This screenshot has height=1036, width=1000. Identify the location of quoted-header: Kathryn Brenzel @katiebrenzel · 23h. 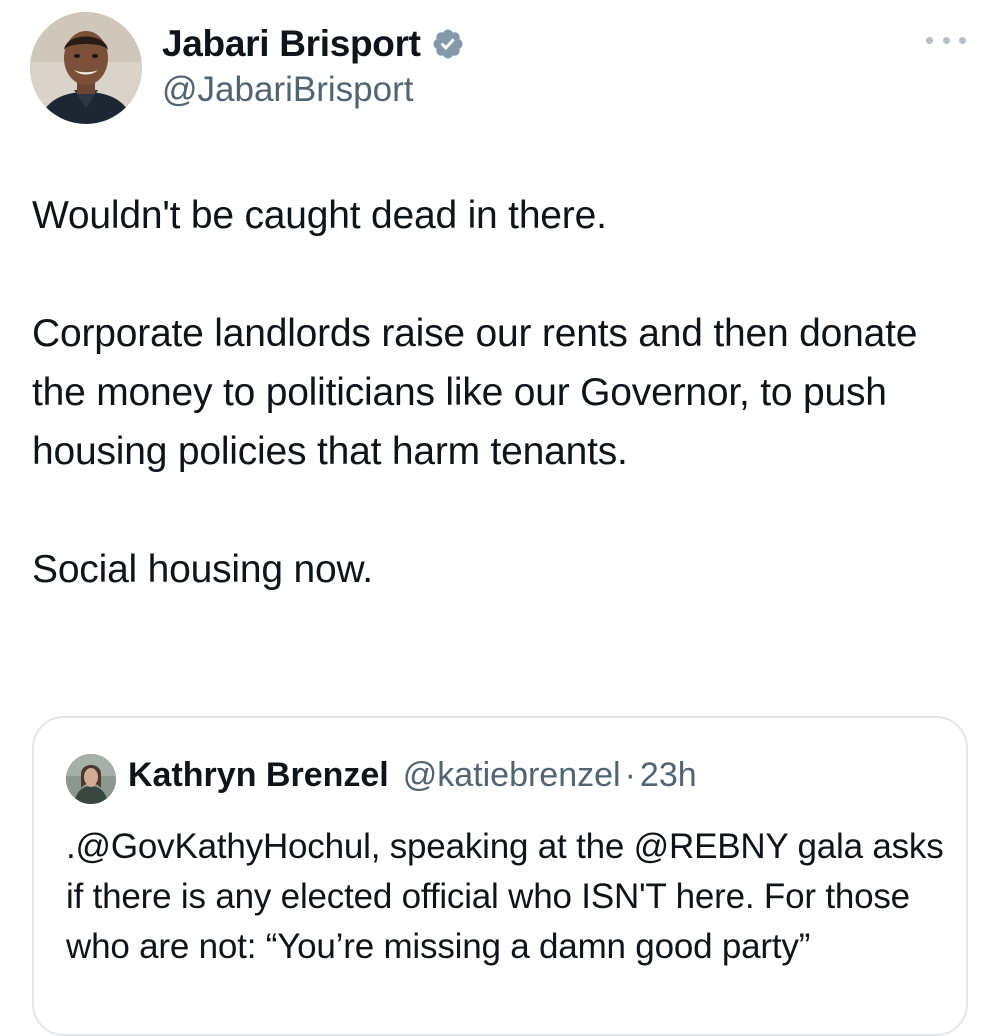
(412, 775).